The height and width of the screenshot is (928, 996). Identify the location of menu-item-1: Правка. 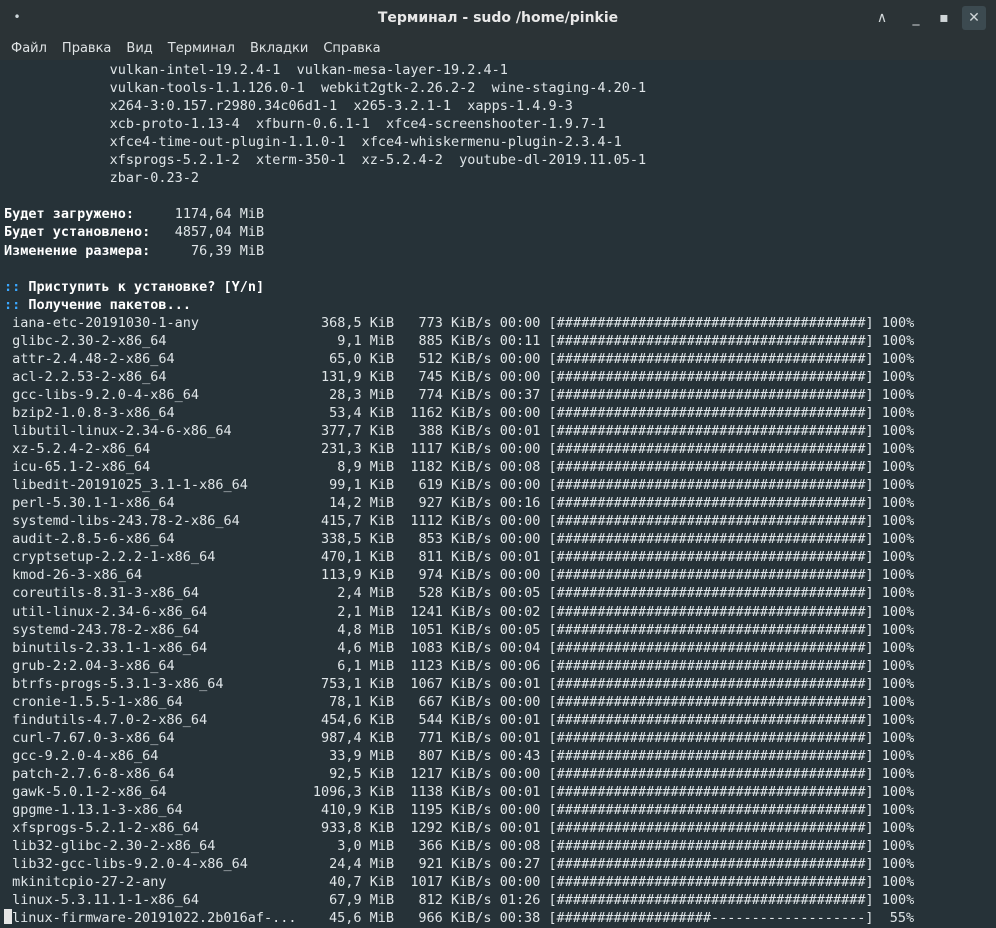
(86, 48).